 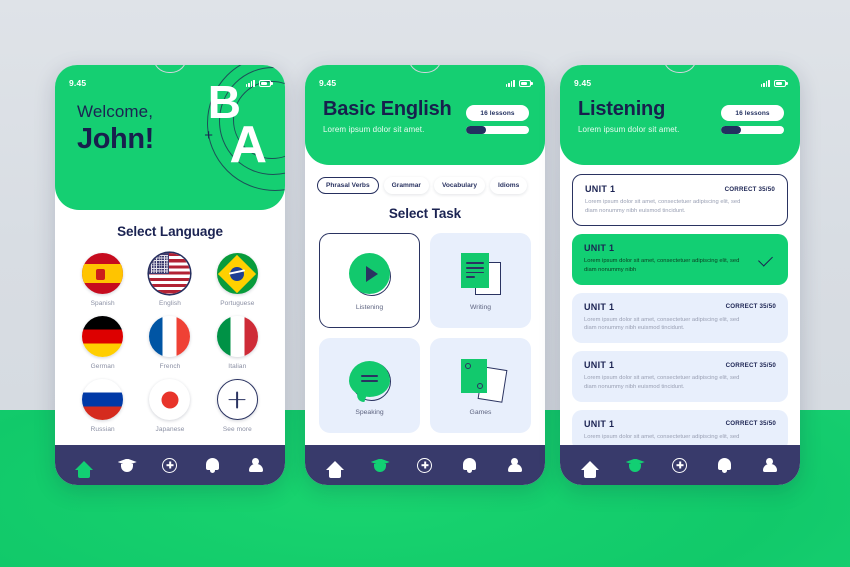 I want to click on chip-vocabulary: Vocabulary, so click(x=459, y=185).